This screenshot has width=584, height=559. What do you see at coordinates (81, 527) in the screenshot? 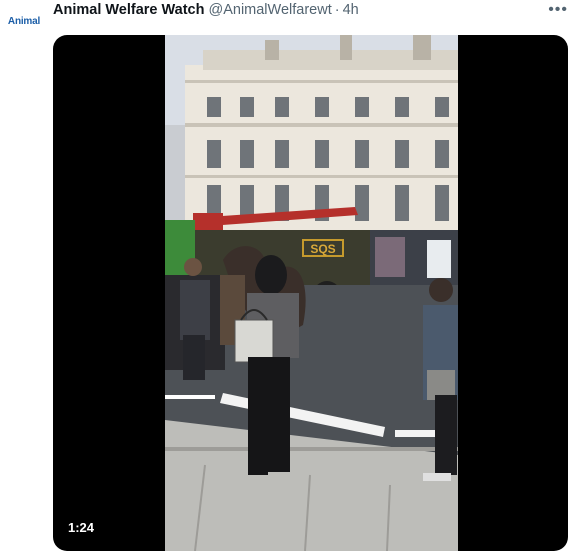
I see `video-duration-badge: 1:24` at bounding box center [81, 527].